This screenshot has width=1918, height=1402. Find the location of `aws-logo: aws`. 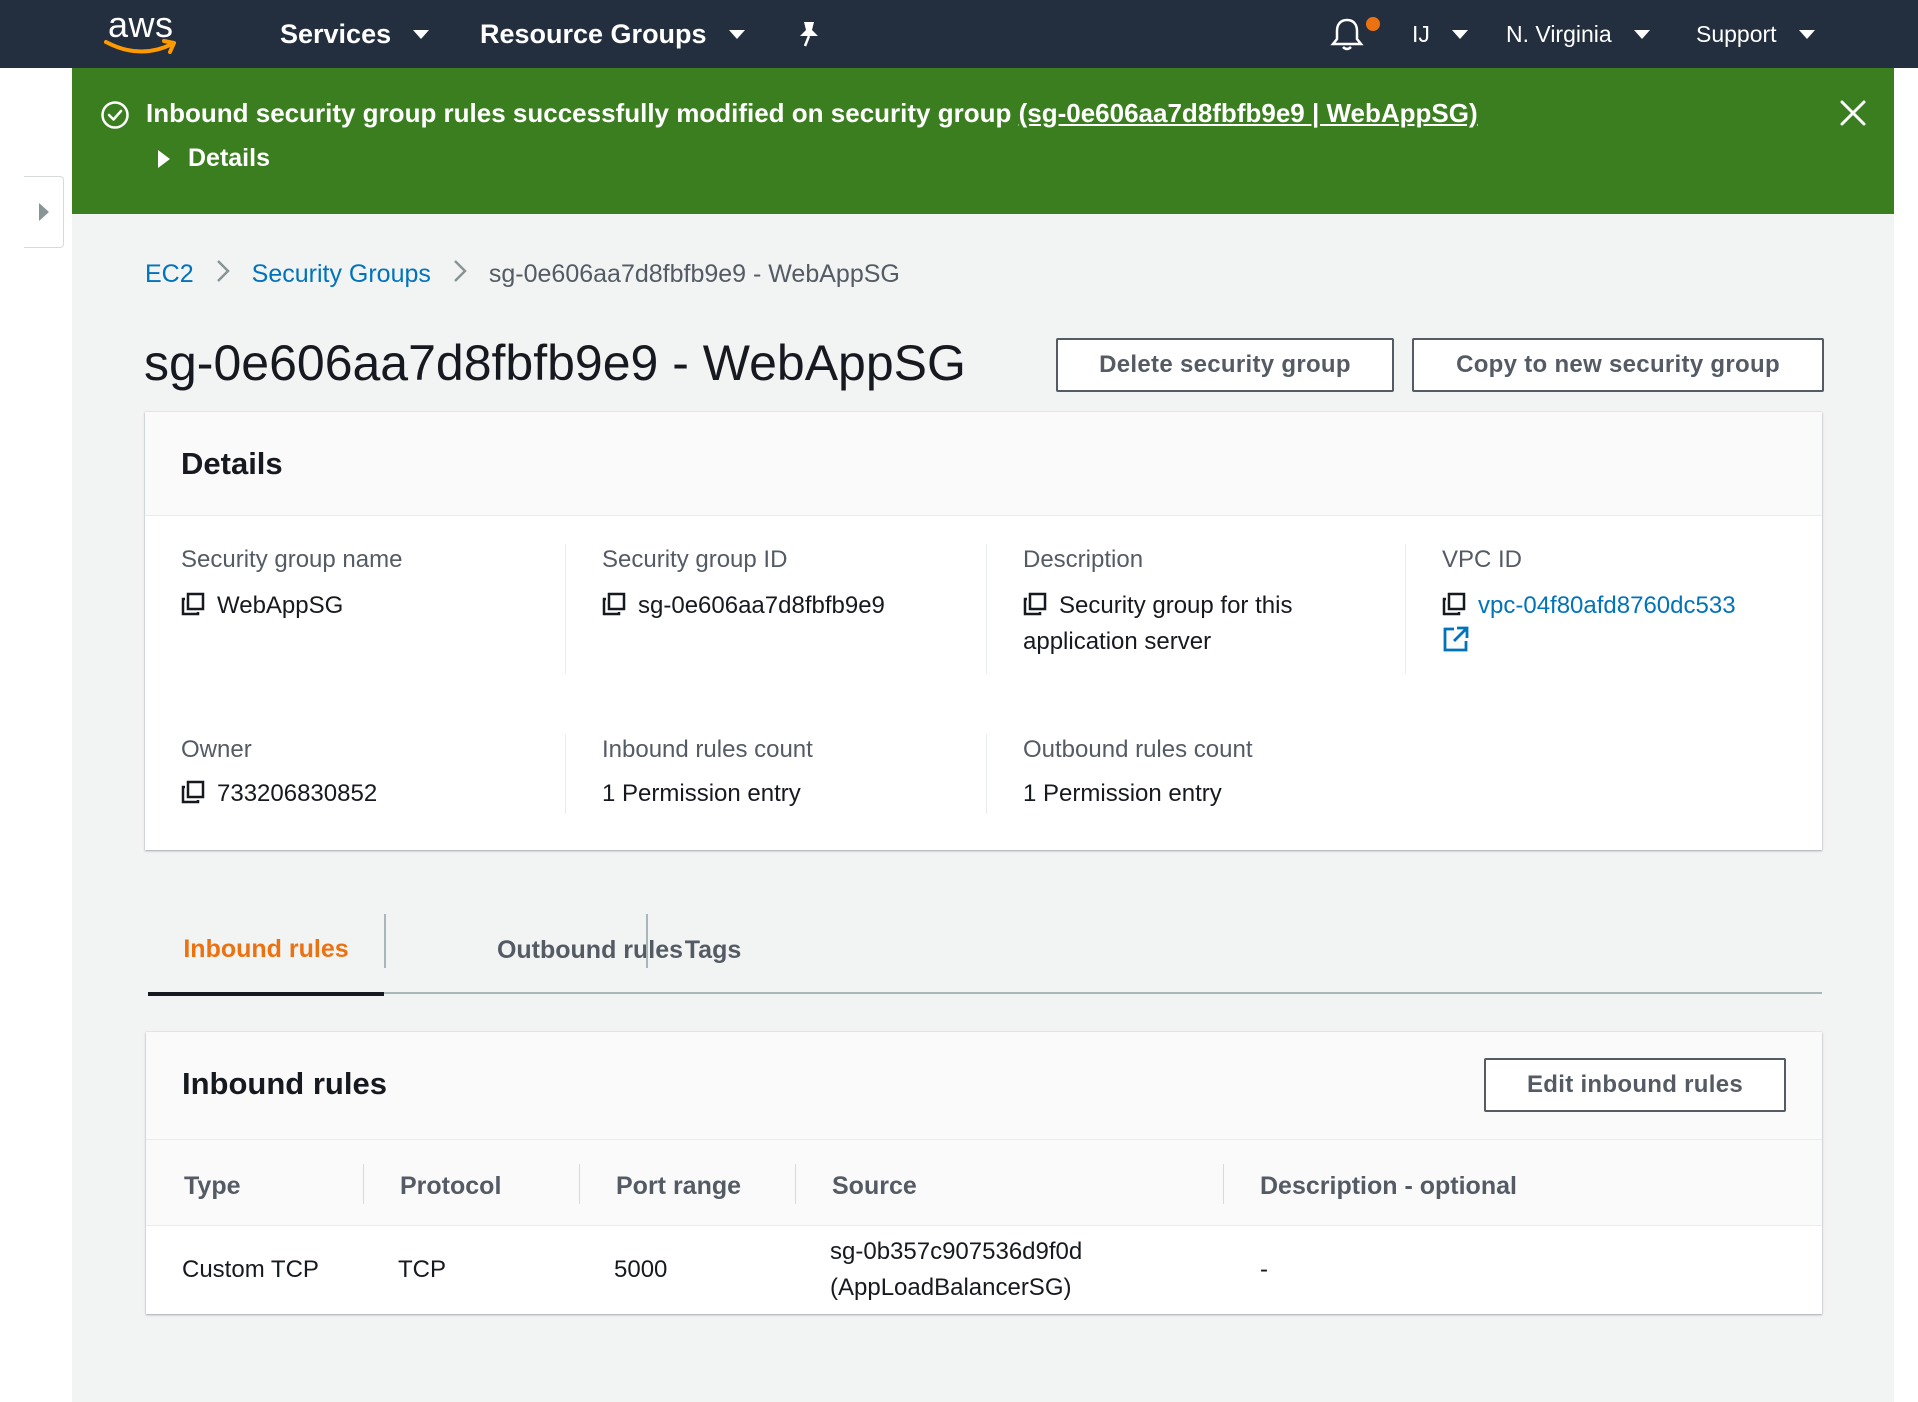

aws-logo: aws is located at coordinates (144, 32).